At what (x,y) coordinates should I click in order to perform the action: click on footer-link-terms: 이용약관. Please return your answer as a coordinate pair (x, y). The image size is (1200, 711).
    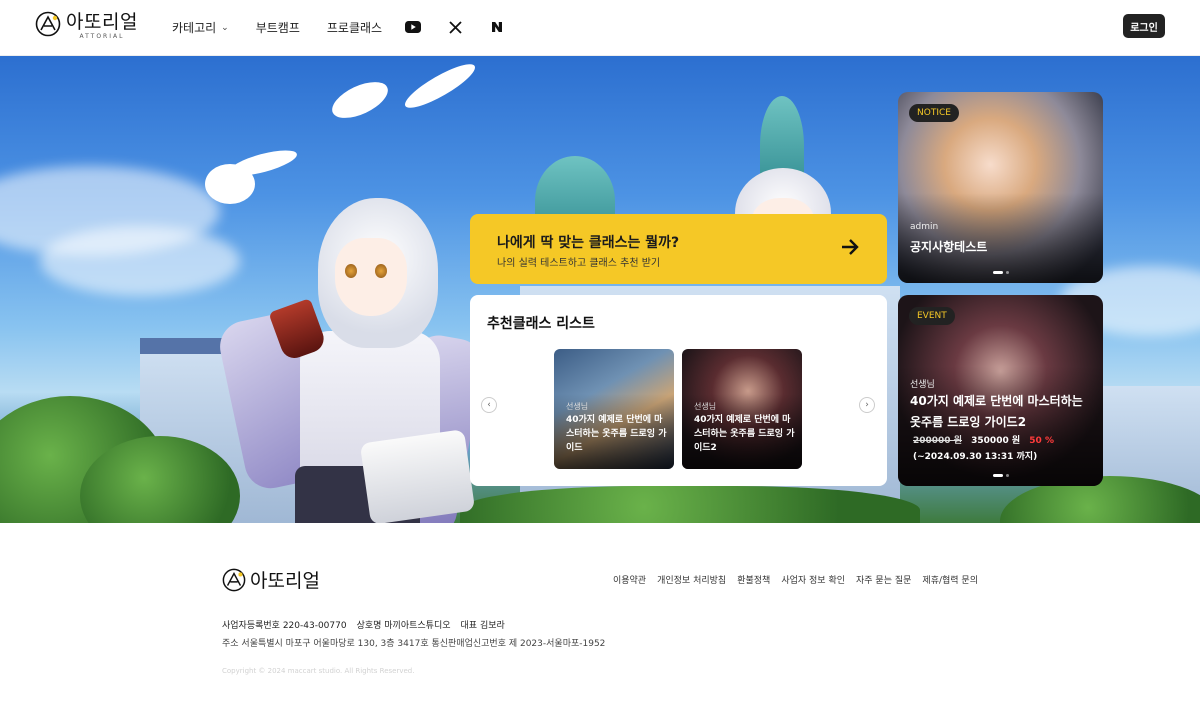
    Looking at the image, I should click on (629, 579).